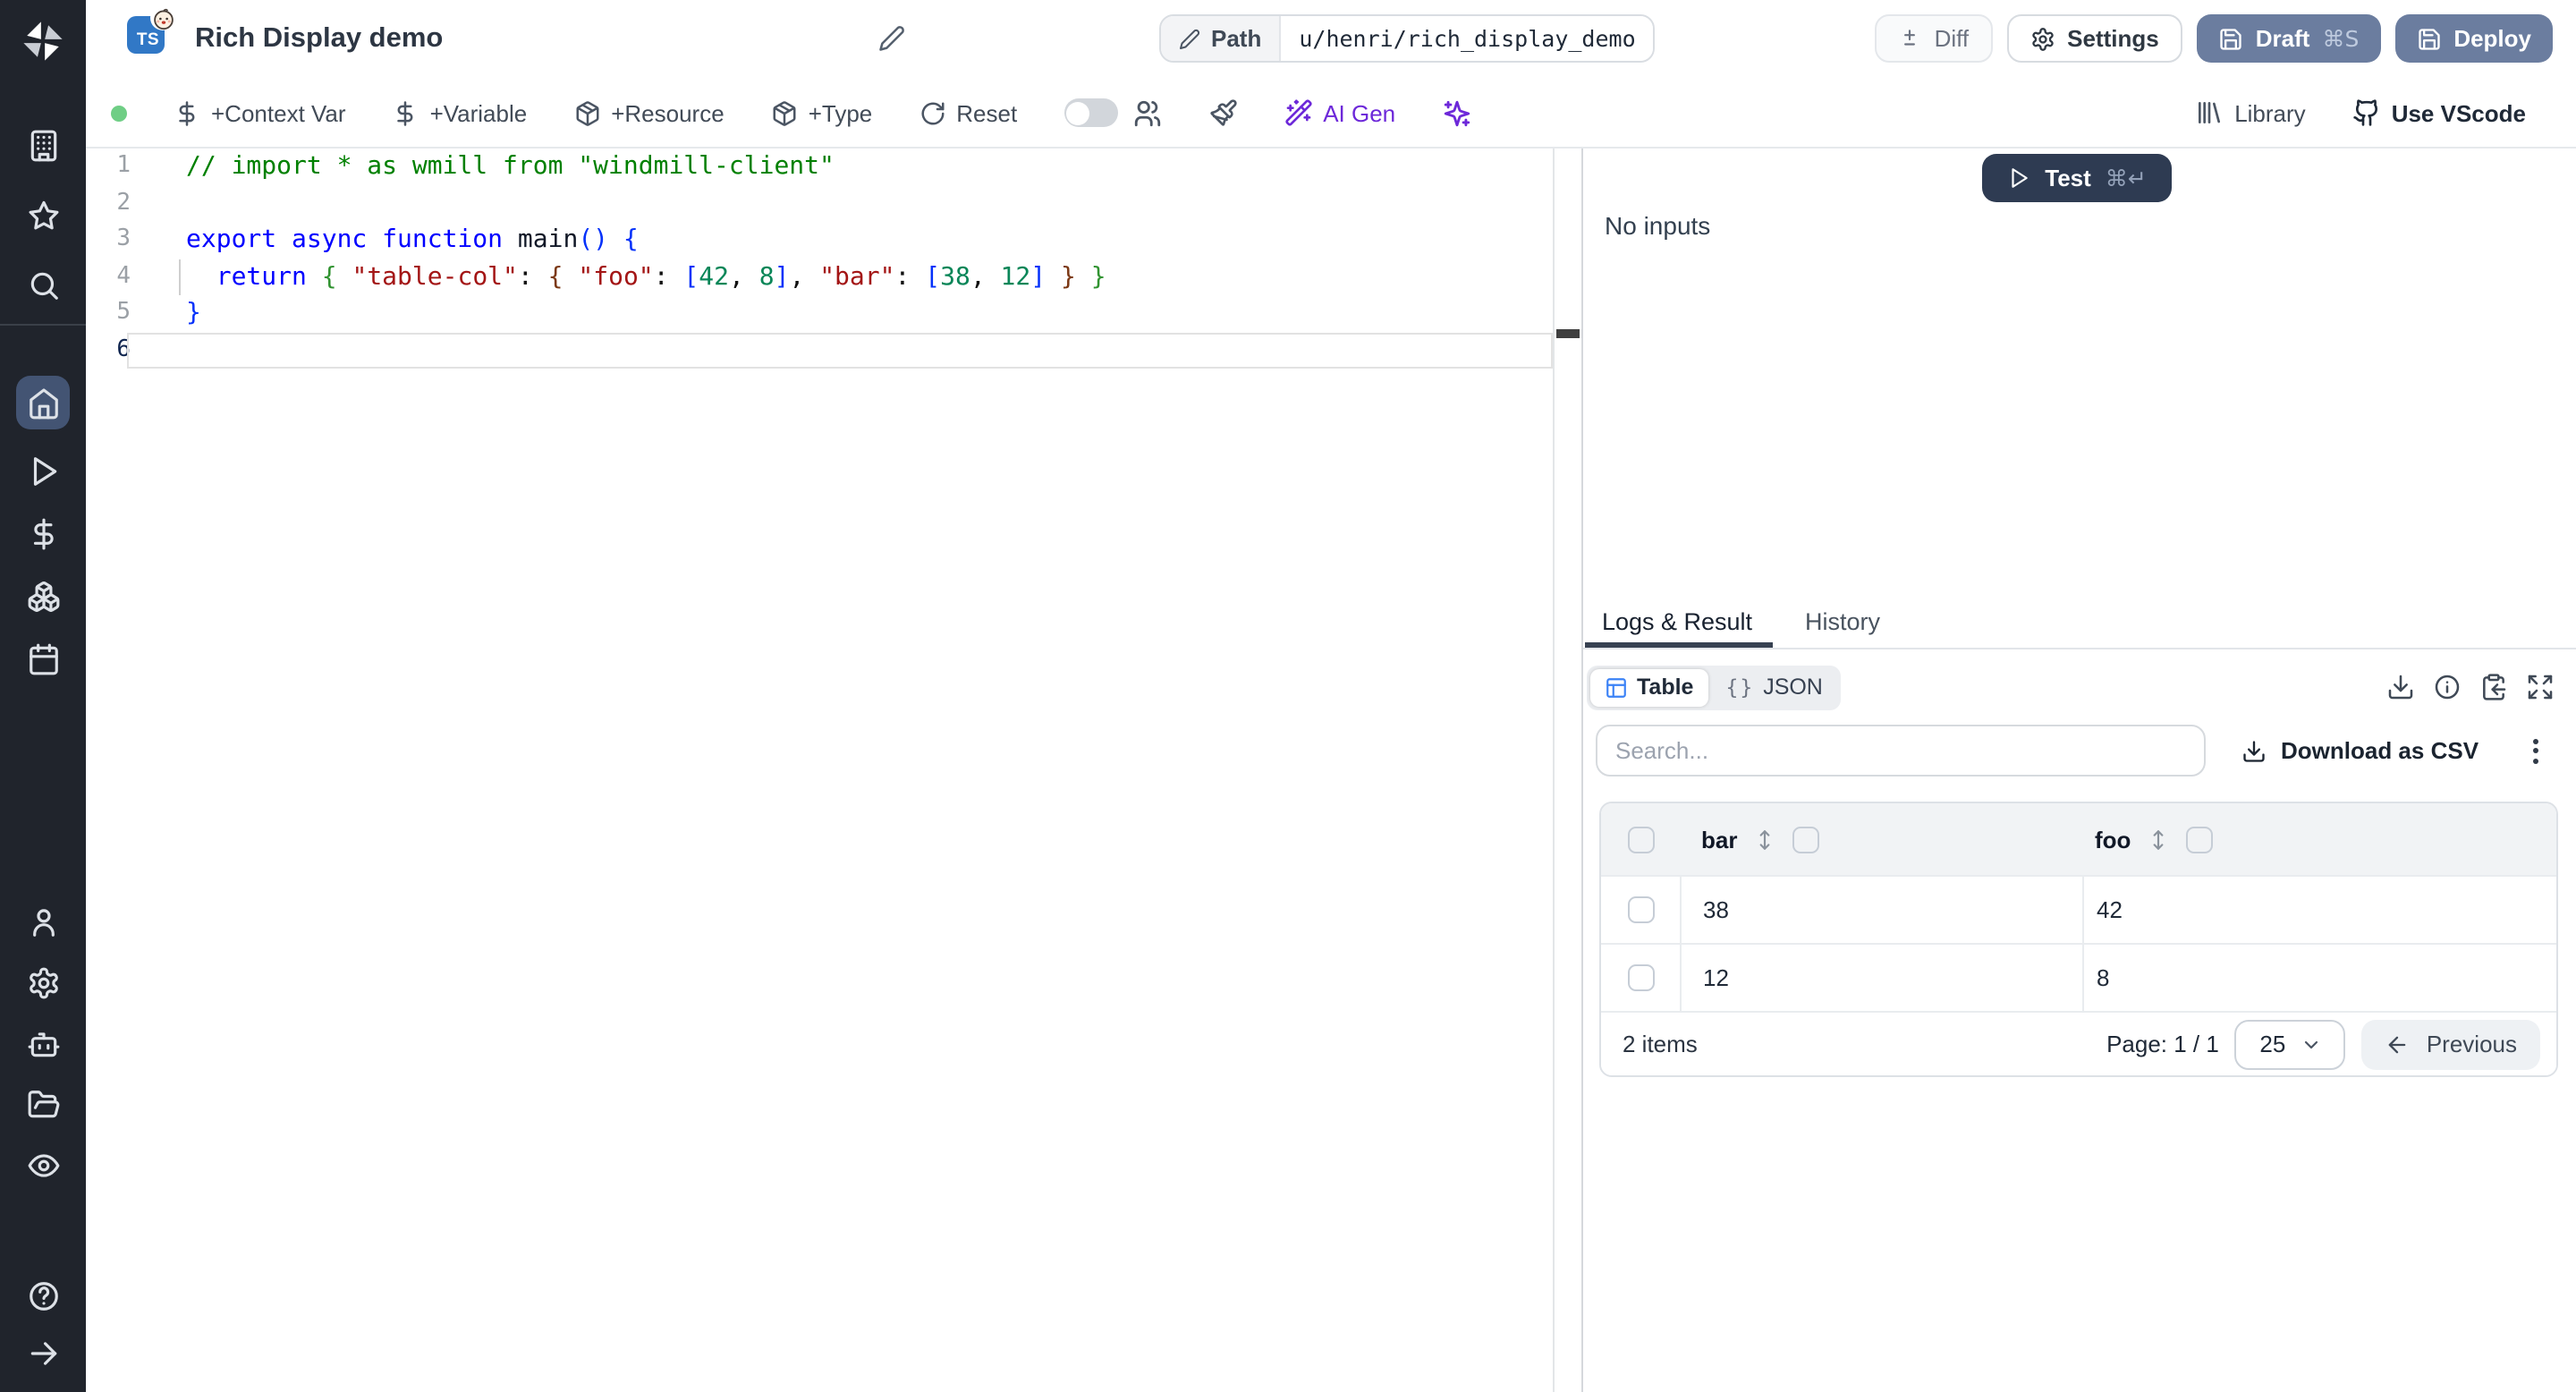 Image resolution: width=2576 pixels, height=1392 pixels. Describe the element at coordinates (43, 325) in the screenshot. I see `sidebar-divider` at that location.